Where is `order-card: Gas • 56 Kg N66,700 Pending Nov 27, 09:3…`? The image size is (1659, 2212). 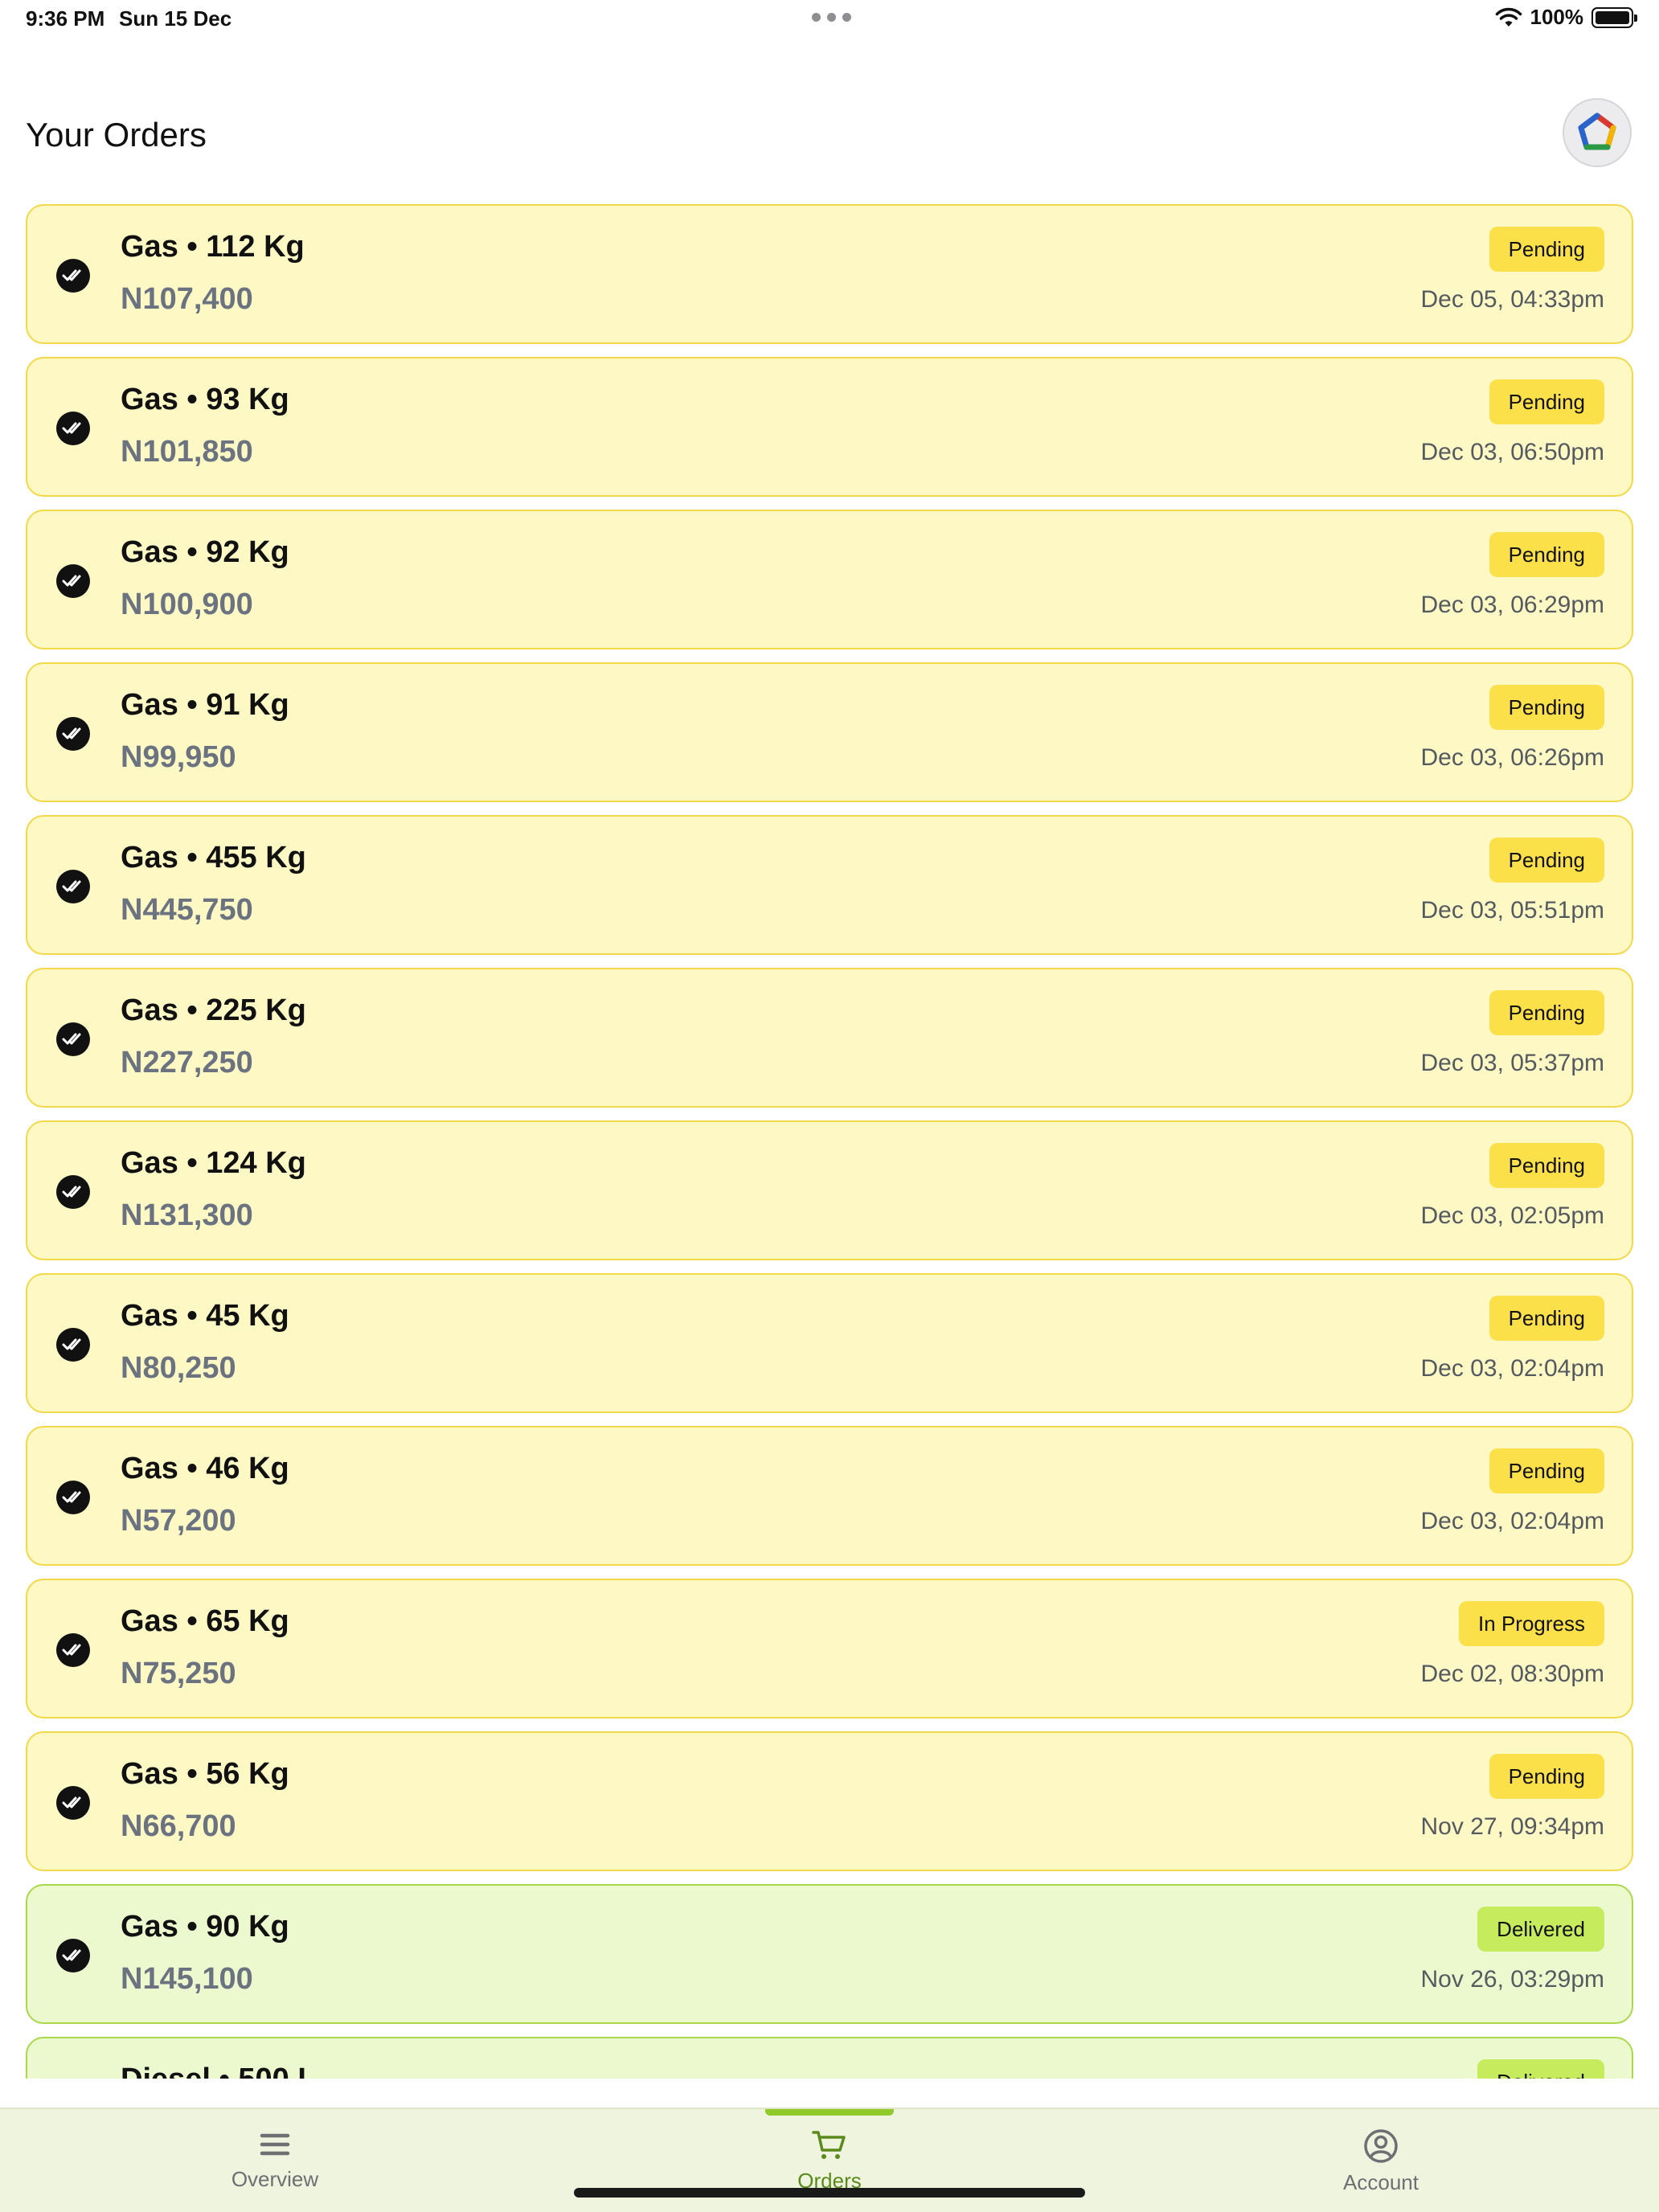
order-card: Gas • 56 Kg N66,700 Pending Nov 27, 09:3… is located at coordinates (829, 1801).